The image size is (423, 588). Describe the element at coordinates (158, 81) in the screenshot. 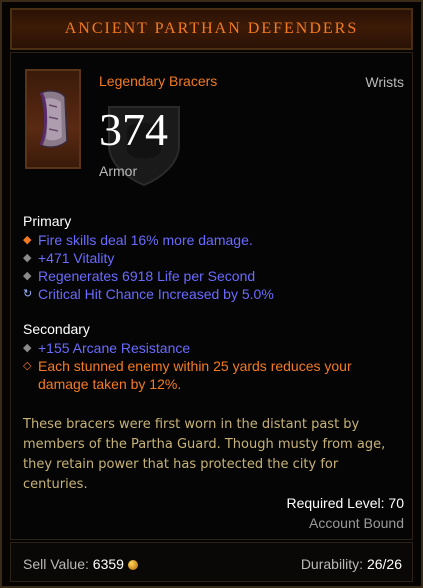

I see `item-type: Legendary Bracers` at that location.